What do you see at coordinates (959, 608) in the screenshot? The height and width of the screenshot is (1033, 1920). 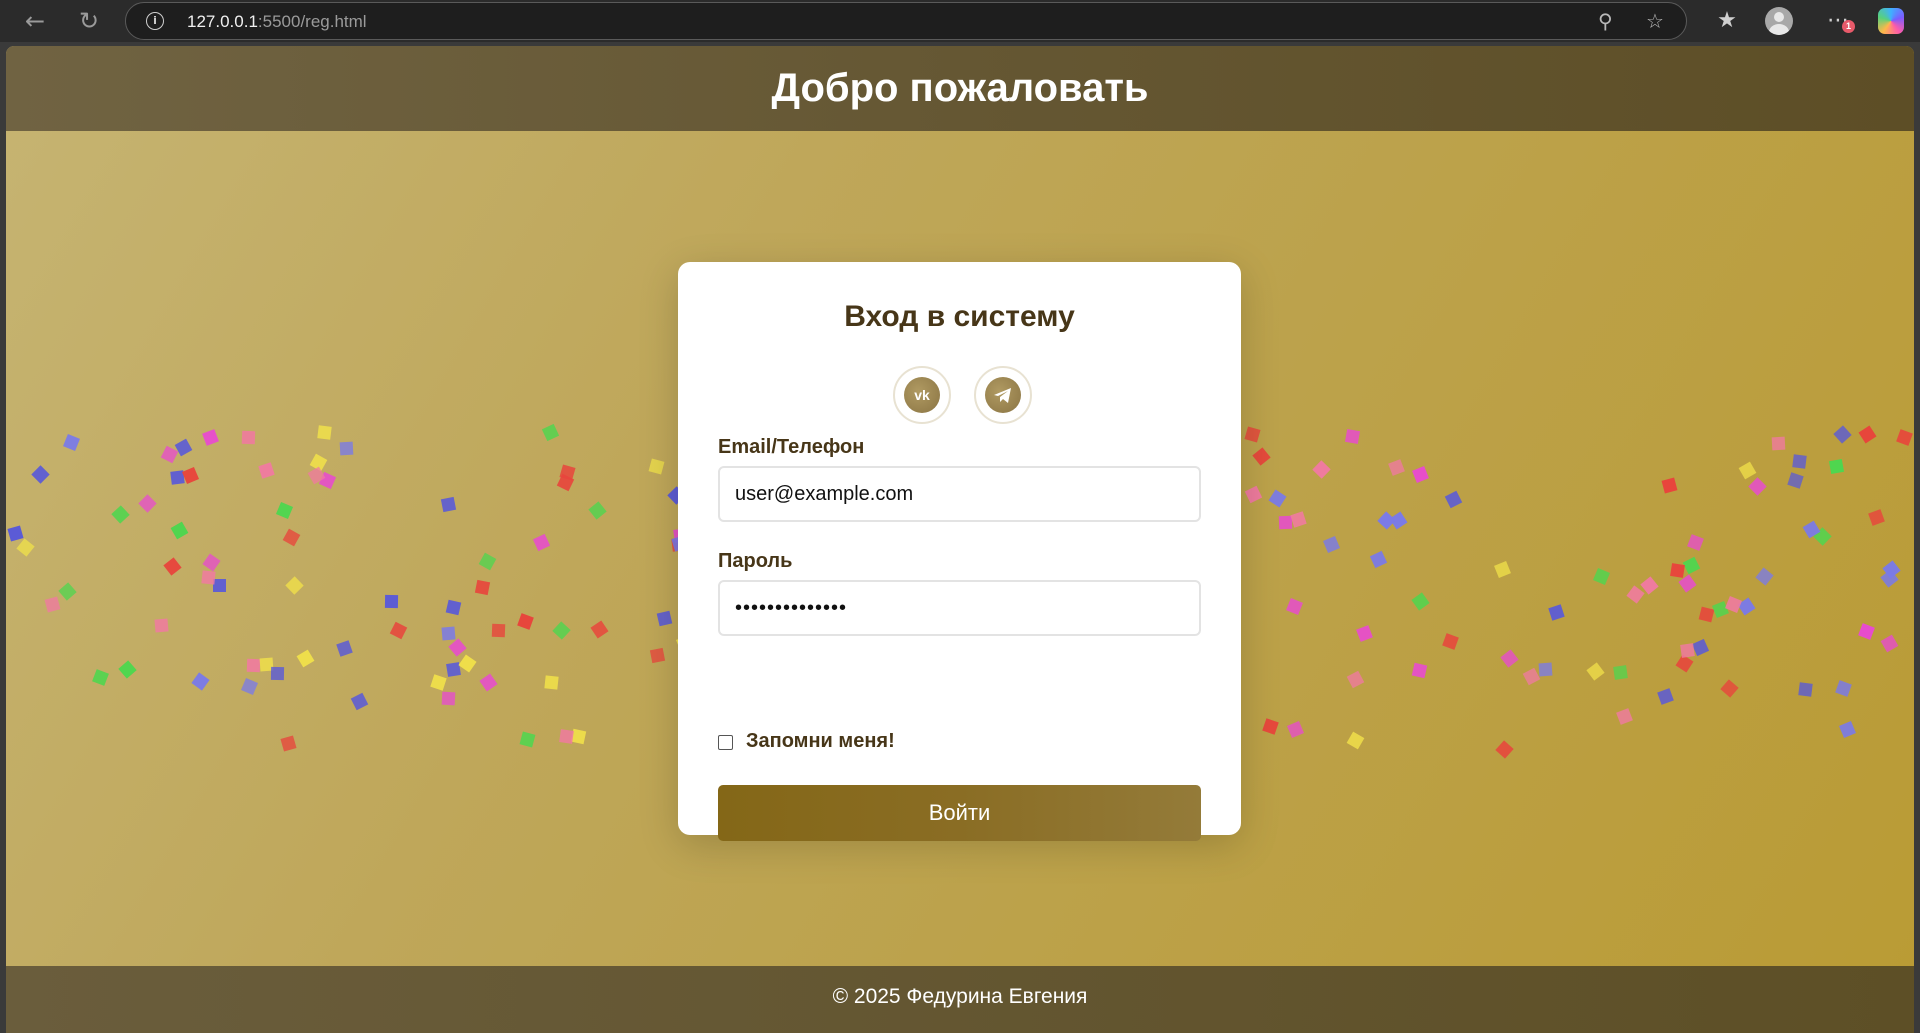 I see `password-field: ••••••••••••••` at bounding box center [959, 608].